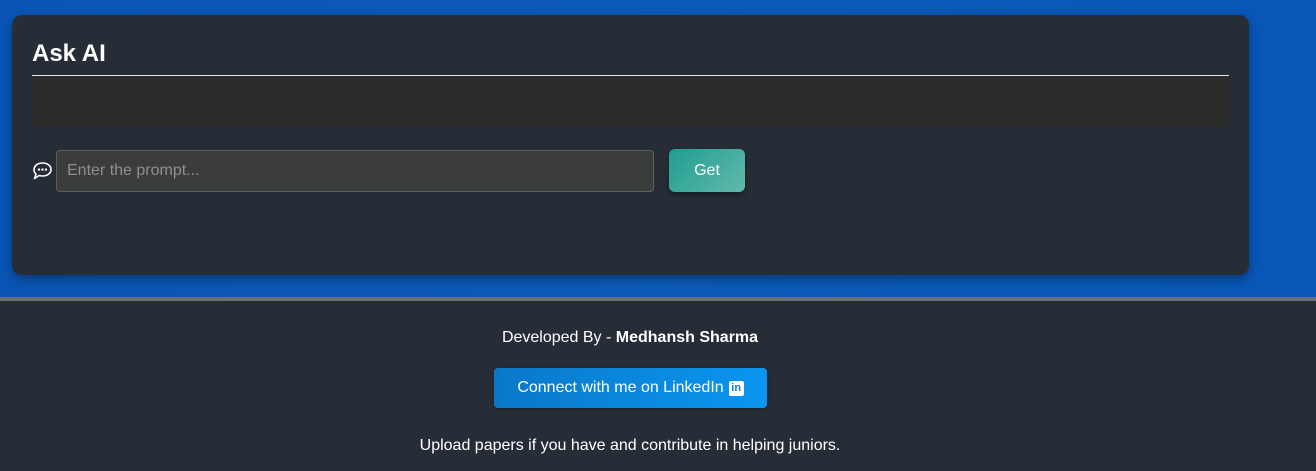 The width and height of the screenshot is (1316, 471). I want to click on get-button: Get, so click(707, 170).